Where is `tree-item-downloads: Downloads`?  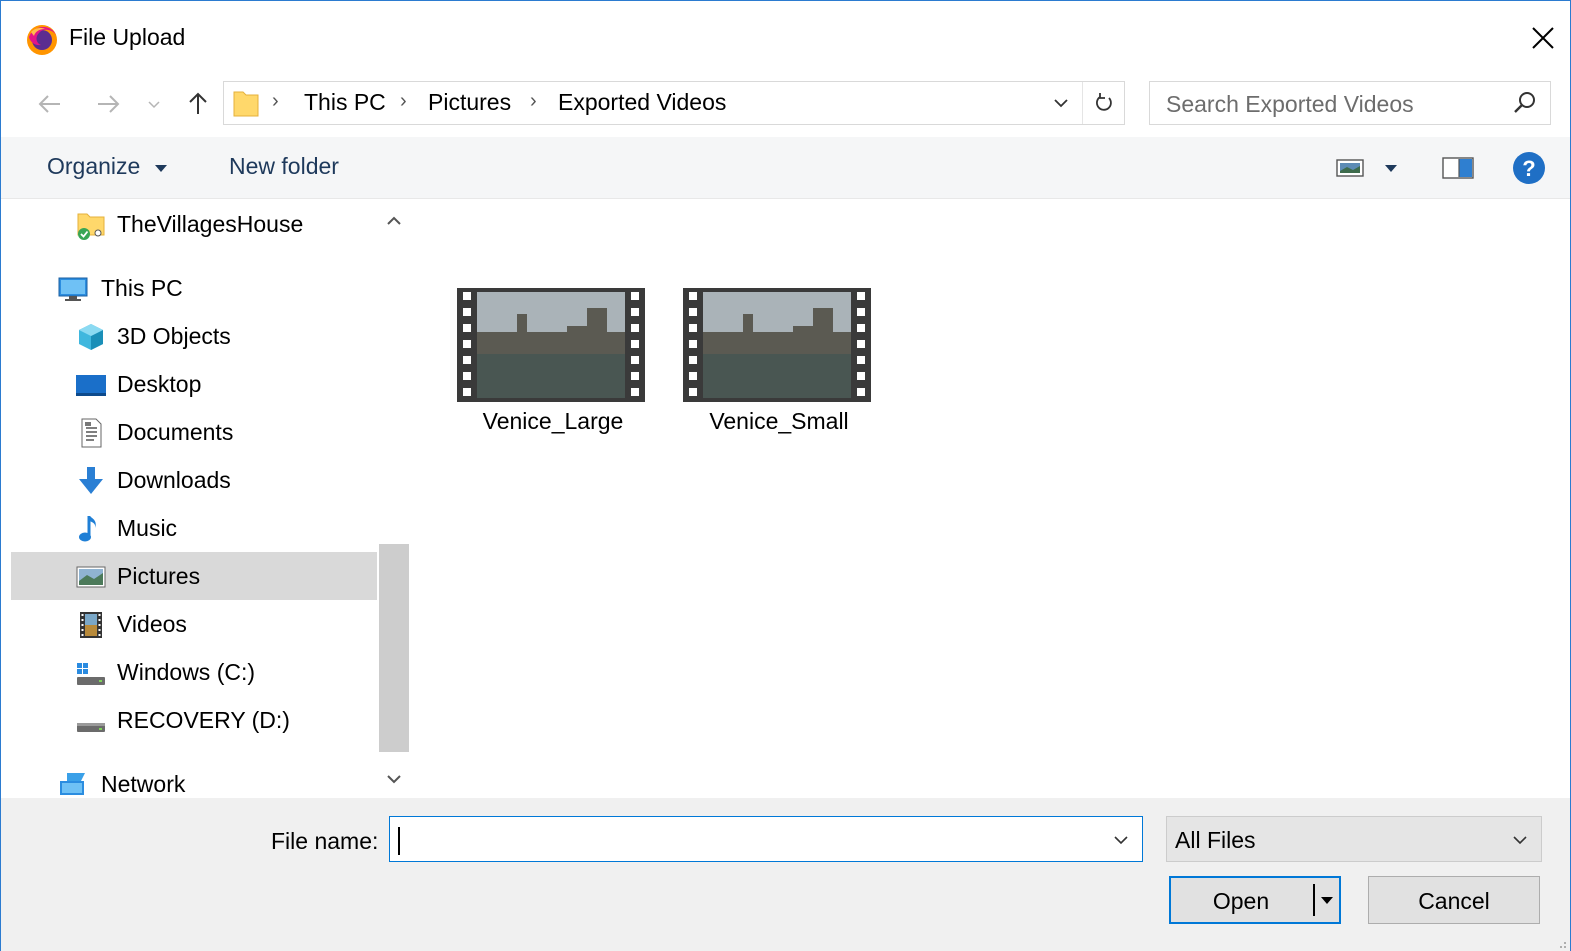
tree-item-downloads: Downloads is located at coordinates (194, 480).